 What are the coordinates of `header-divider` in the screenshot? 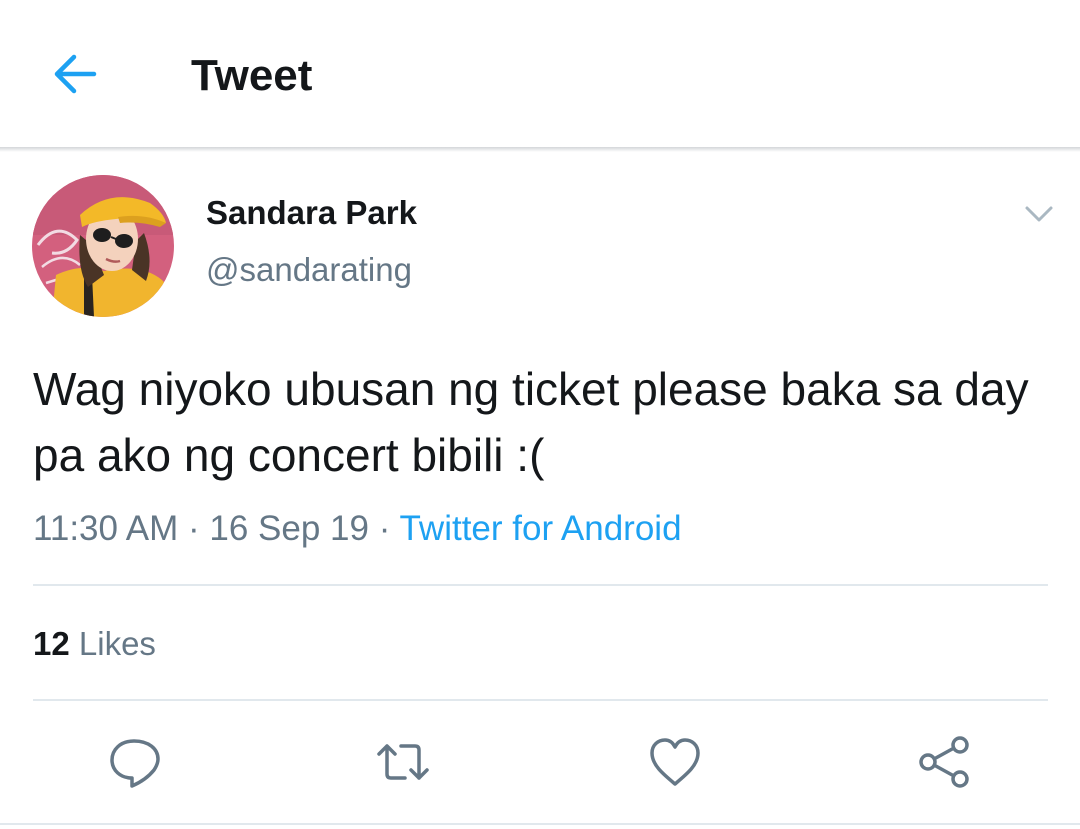 It's located at (540, 149).